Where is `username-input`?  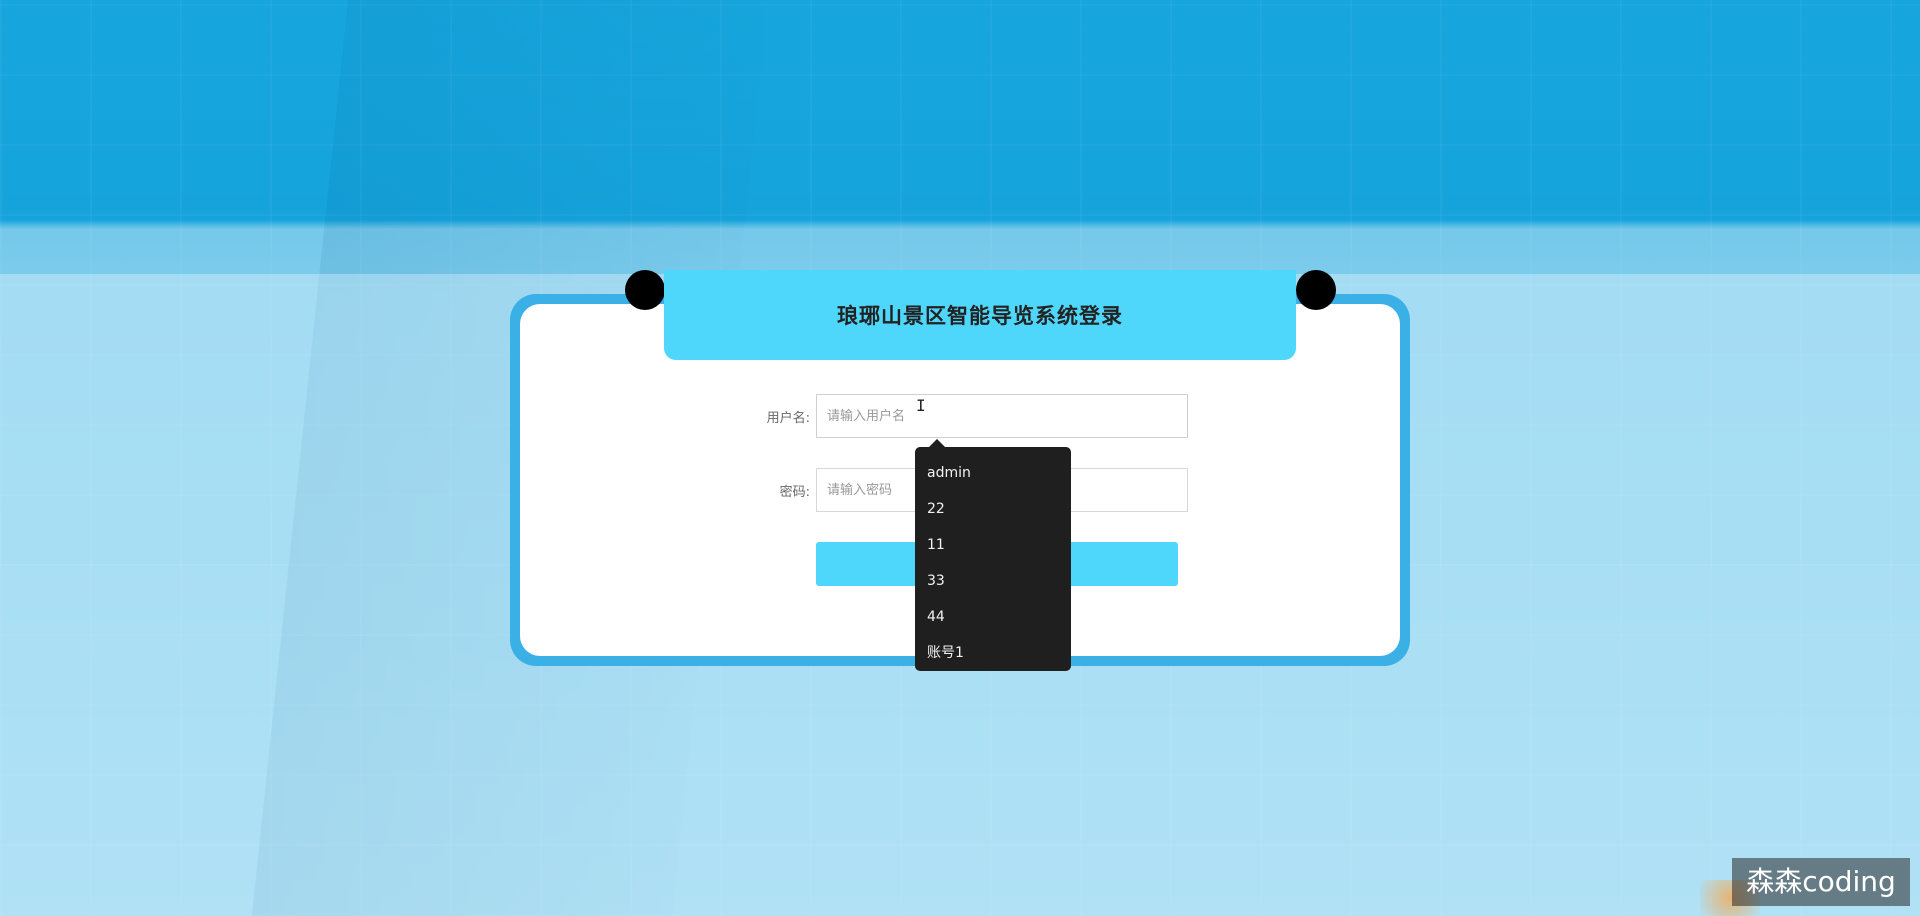
username-input is located at coordinates (1002, 416).